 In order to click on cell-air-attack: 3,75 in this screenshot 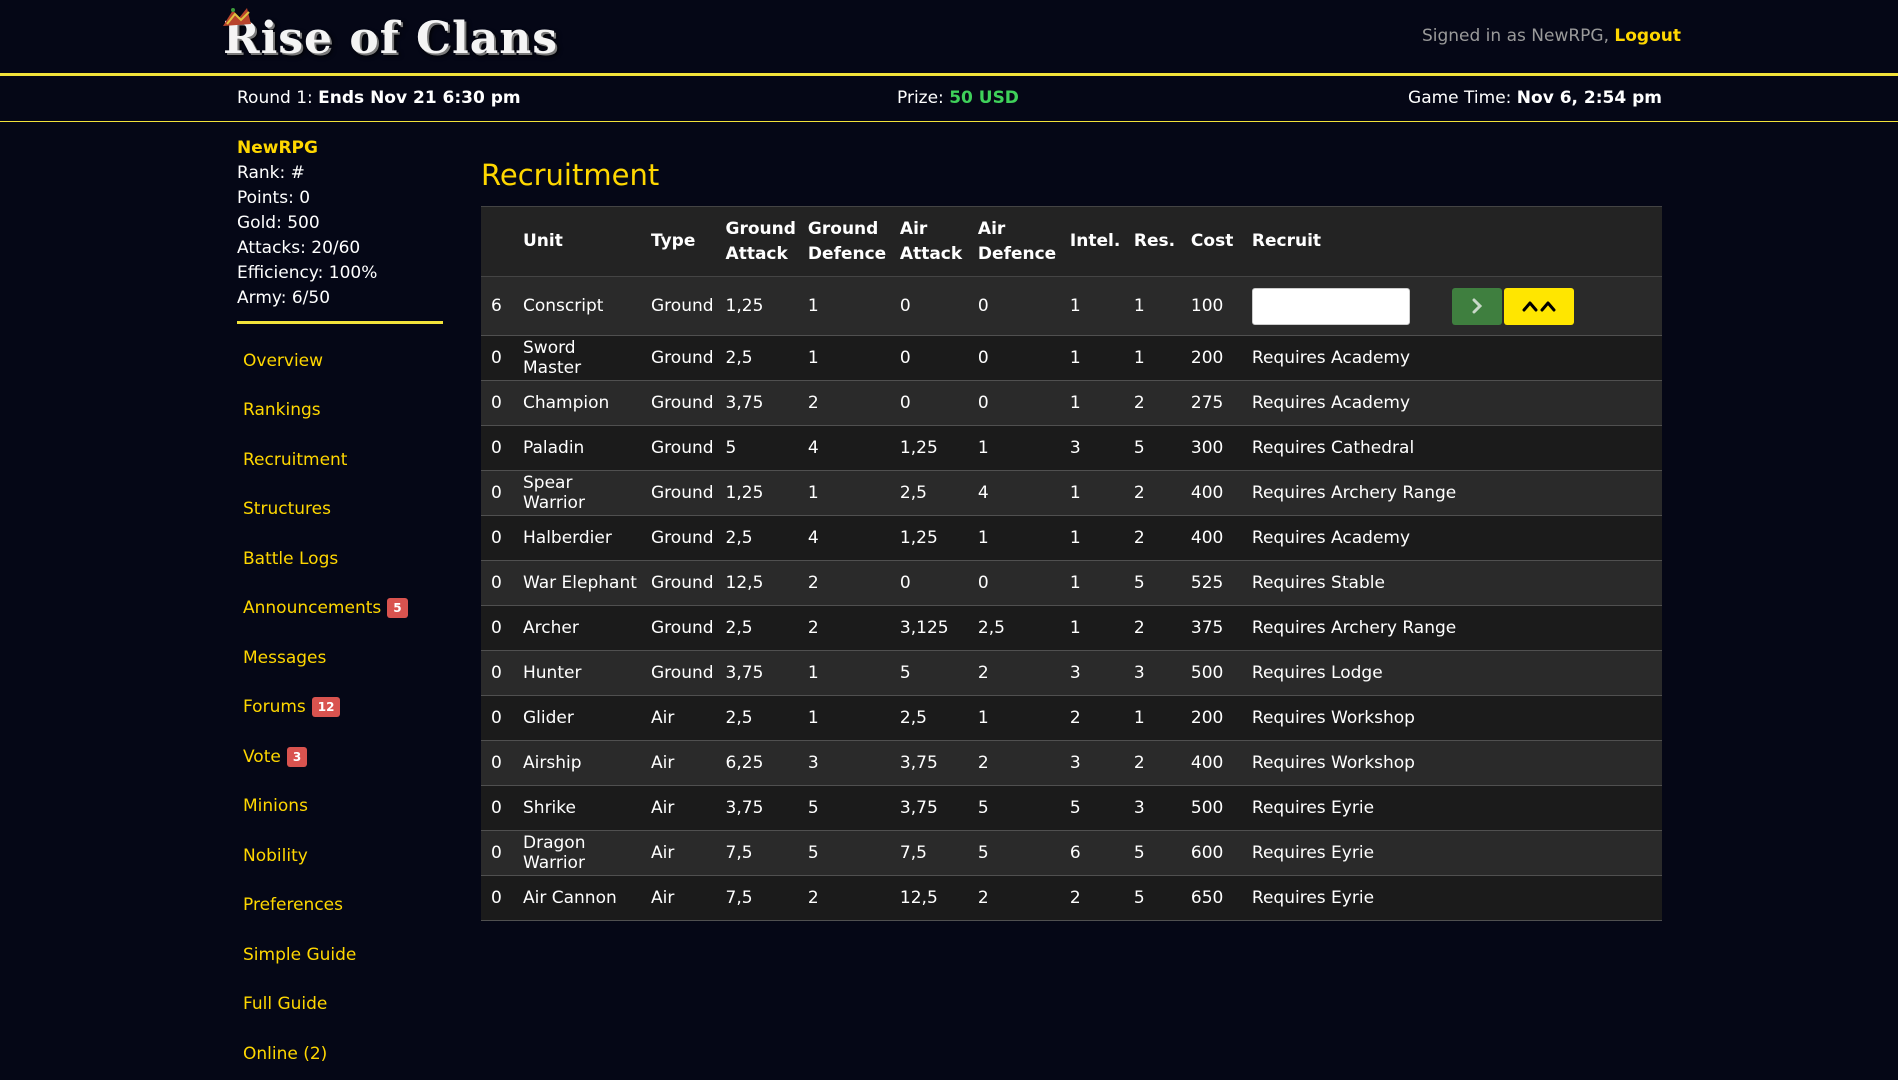, I will do `click(932, 763)`.